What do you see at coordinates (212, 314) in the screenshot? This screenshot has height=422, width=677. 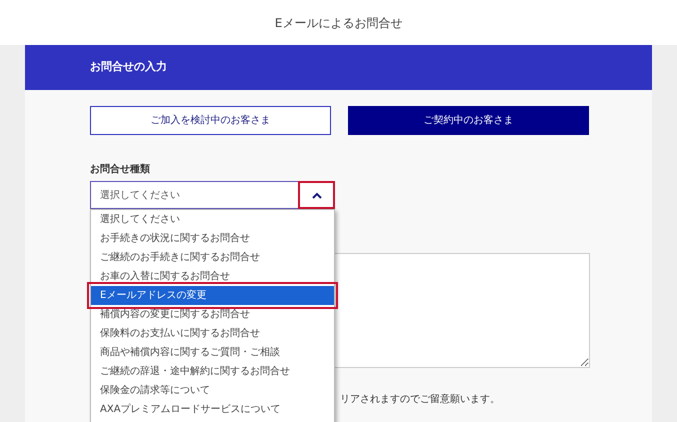 I see `dropdown-option: 補償内容の変更に関するお問合せ` at bounding box center [212, 314].